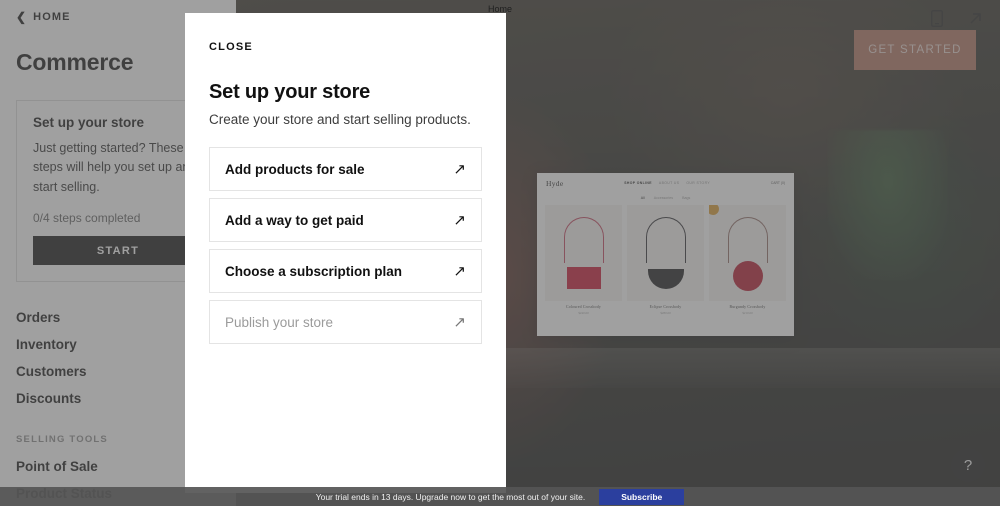 Image resolution: width=1000 pixels, height=506 pixels. What do you see at coordinates (279, 322) in the screenshot?
I see `step-label: Publish your store` at bounding box center [279, 322].